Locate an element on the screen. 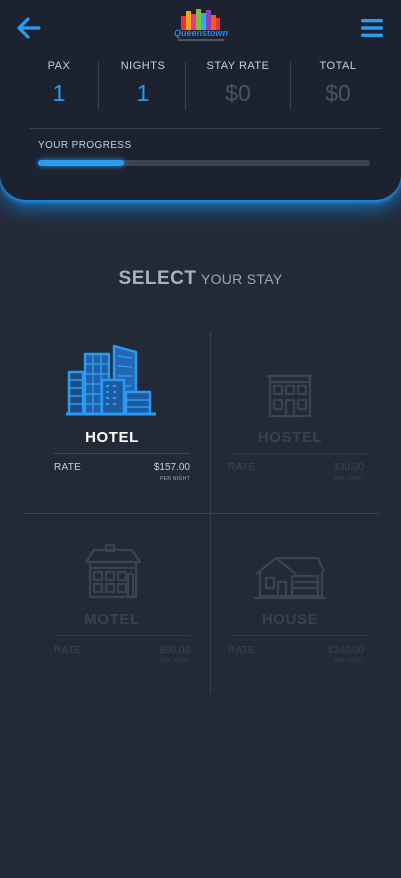  select-heading: SELECT YOUR STAY is located at coordinates (200, 279).